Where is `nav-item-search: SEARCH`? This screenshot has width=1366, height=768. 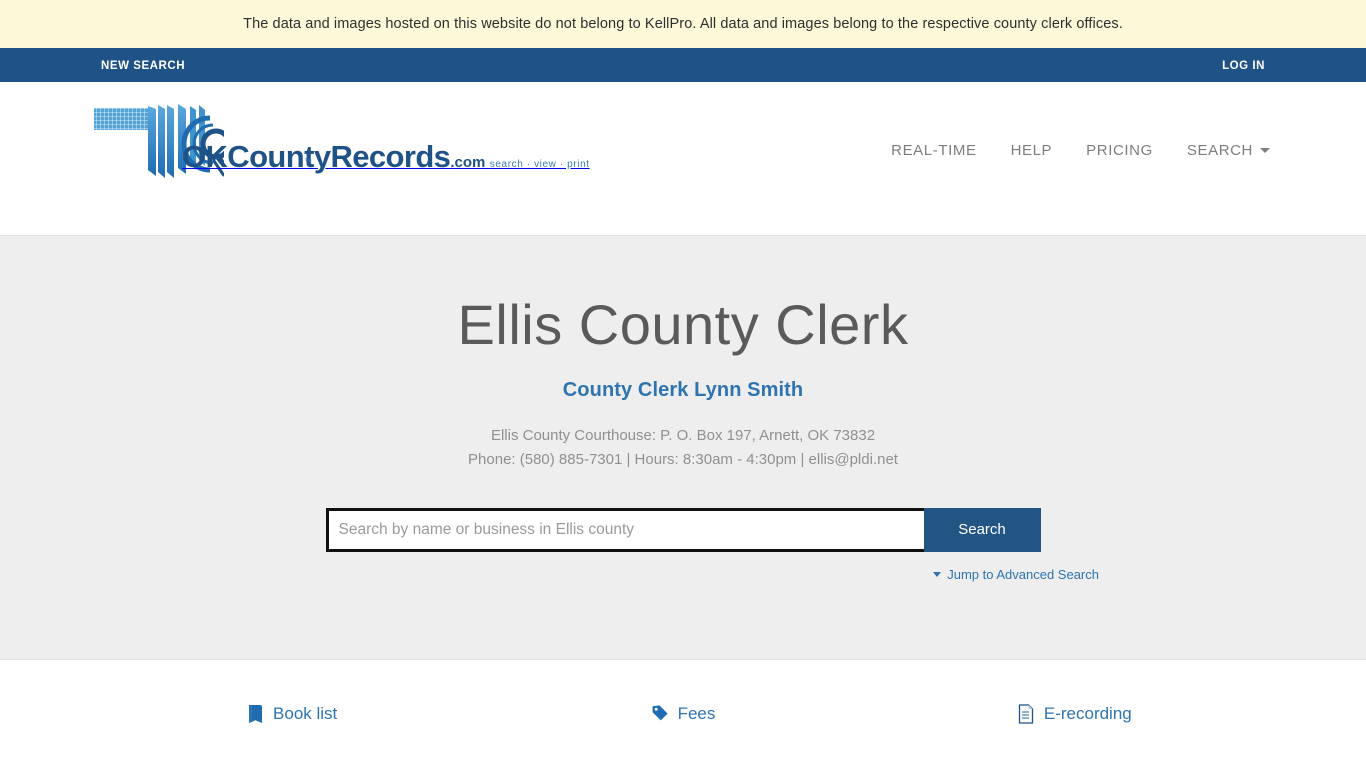 nav-item-search: SEARCH is located at coordinates (1228, 150).